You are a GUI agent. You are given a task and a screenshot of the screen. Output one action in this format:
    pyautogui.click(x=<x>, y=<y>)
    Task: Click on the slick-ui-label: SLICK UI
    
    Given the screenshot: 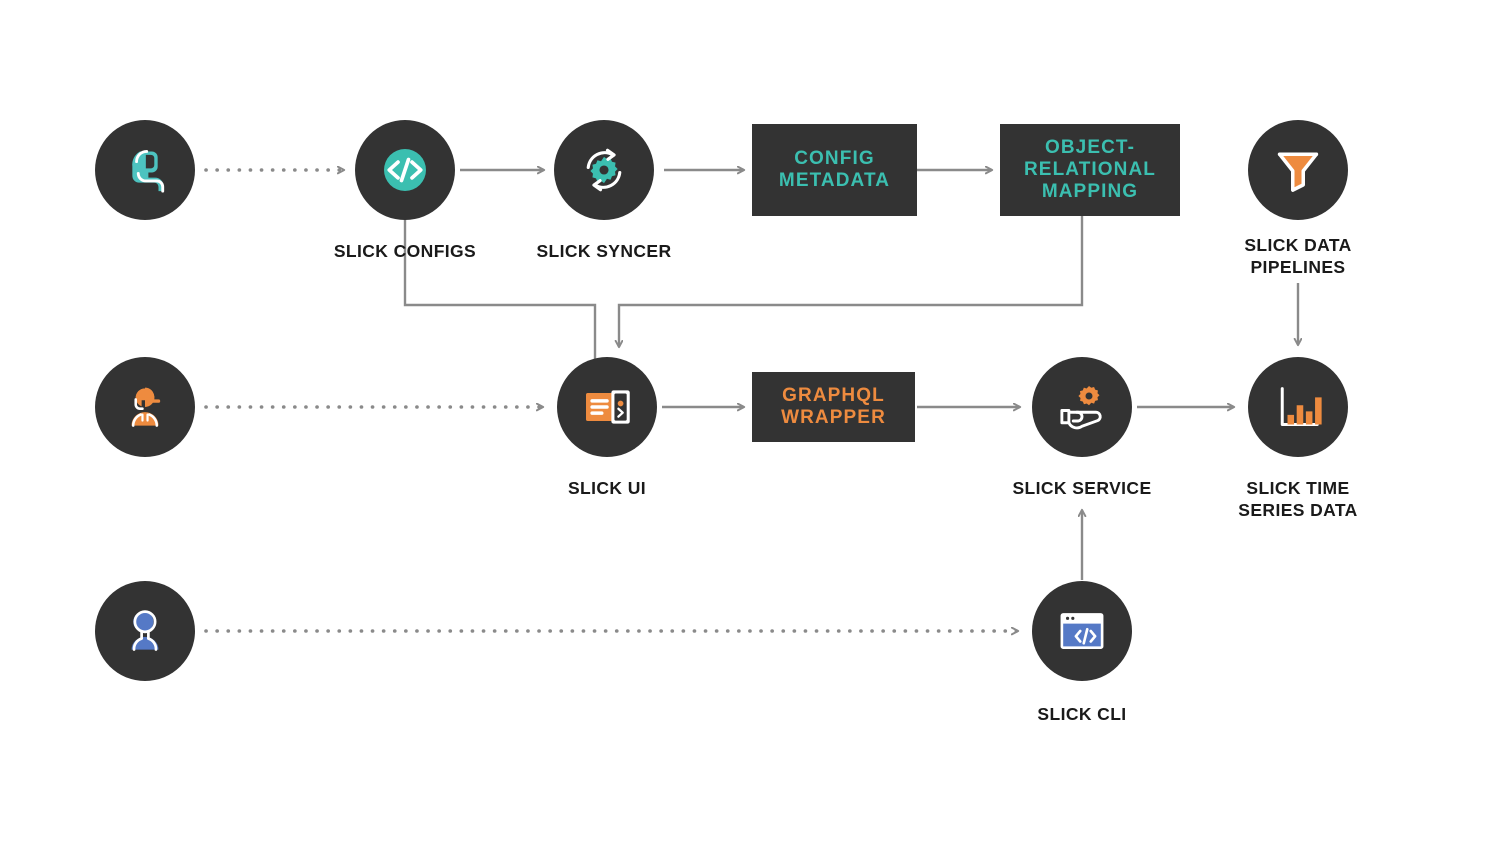 What is the action you would take?
    pyautogui.click(x=607, y=488)
    